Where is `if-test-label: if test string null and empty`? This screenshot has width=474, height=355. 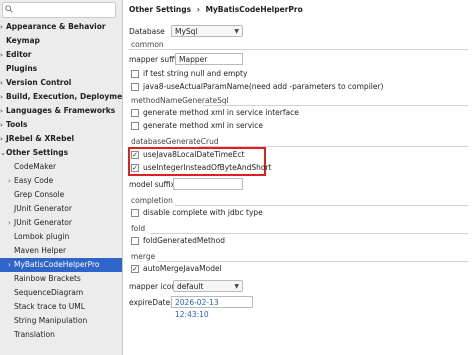
if-test-label: if test string null and empty is located at coordinates (195, 73).